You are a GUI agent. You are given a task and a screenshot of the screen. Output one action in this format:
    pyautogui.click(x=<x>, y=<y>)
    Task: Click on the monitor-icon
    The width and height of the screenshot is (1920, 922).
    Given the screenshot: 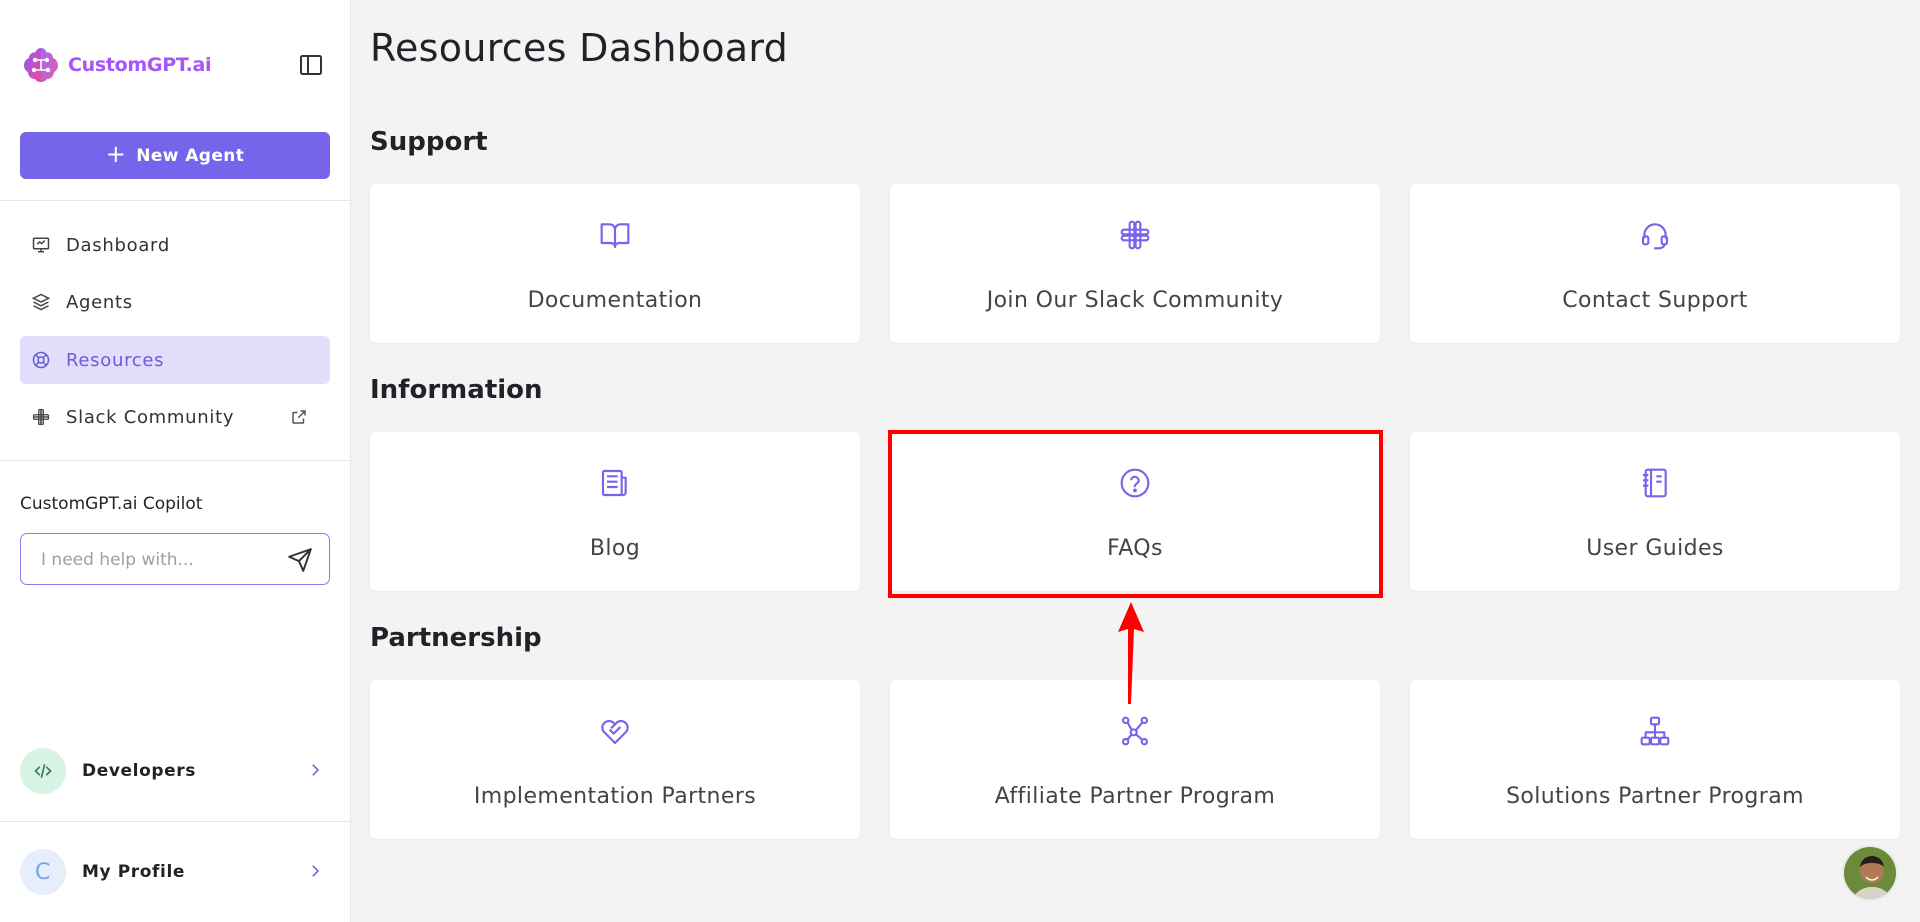 What is the action you would take?
    pyautogui.click(x=41, y=245)
    